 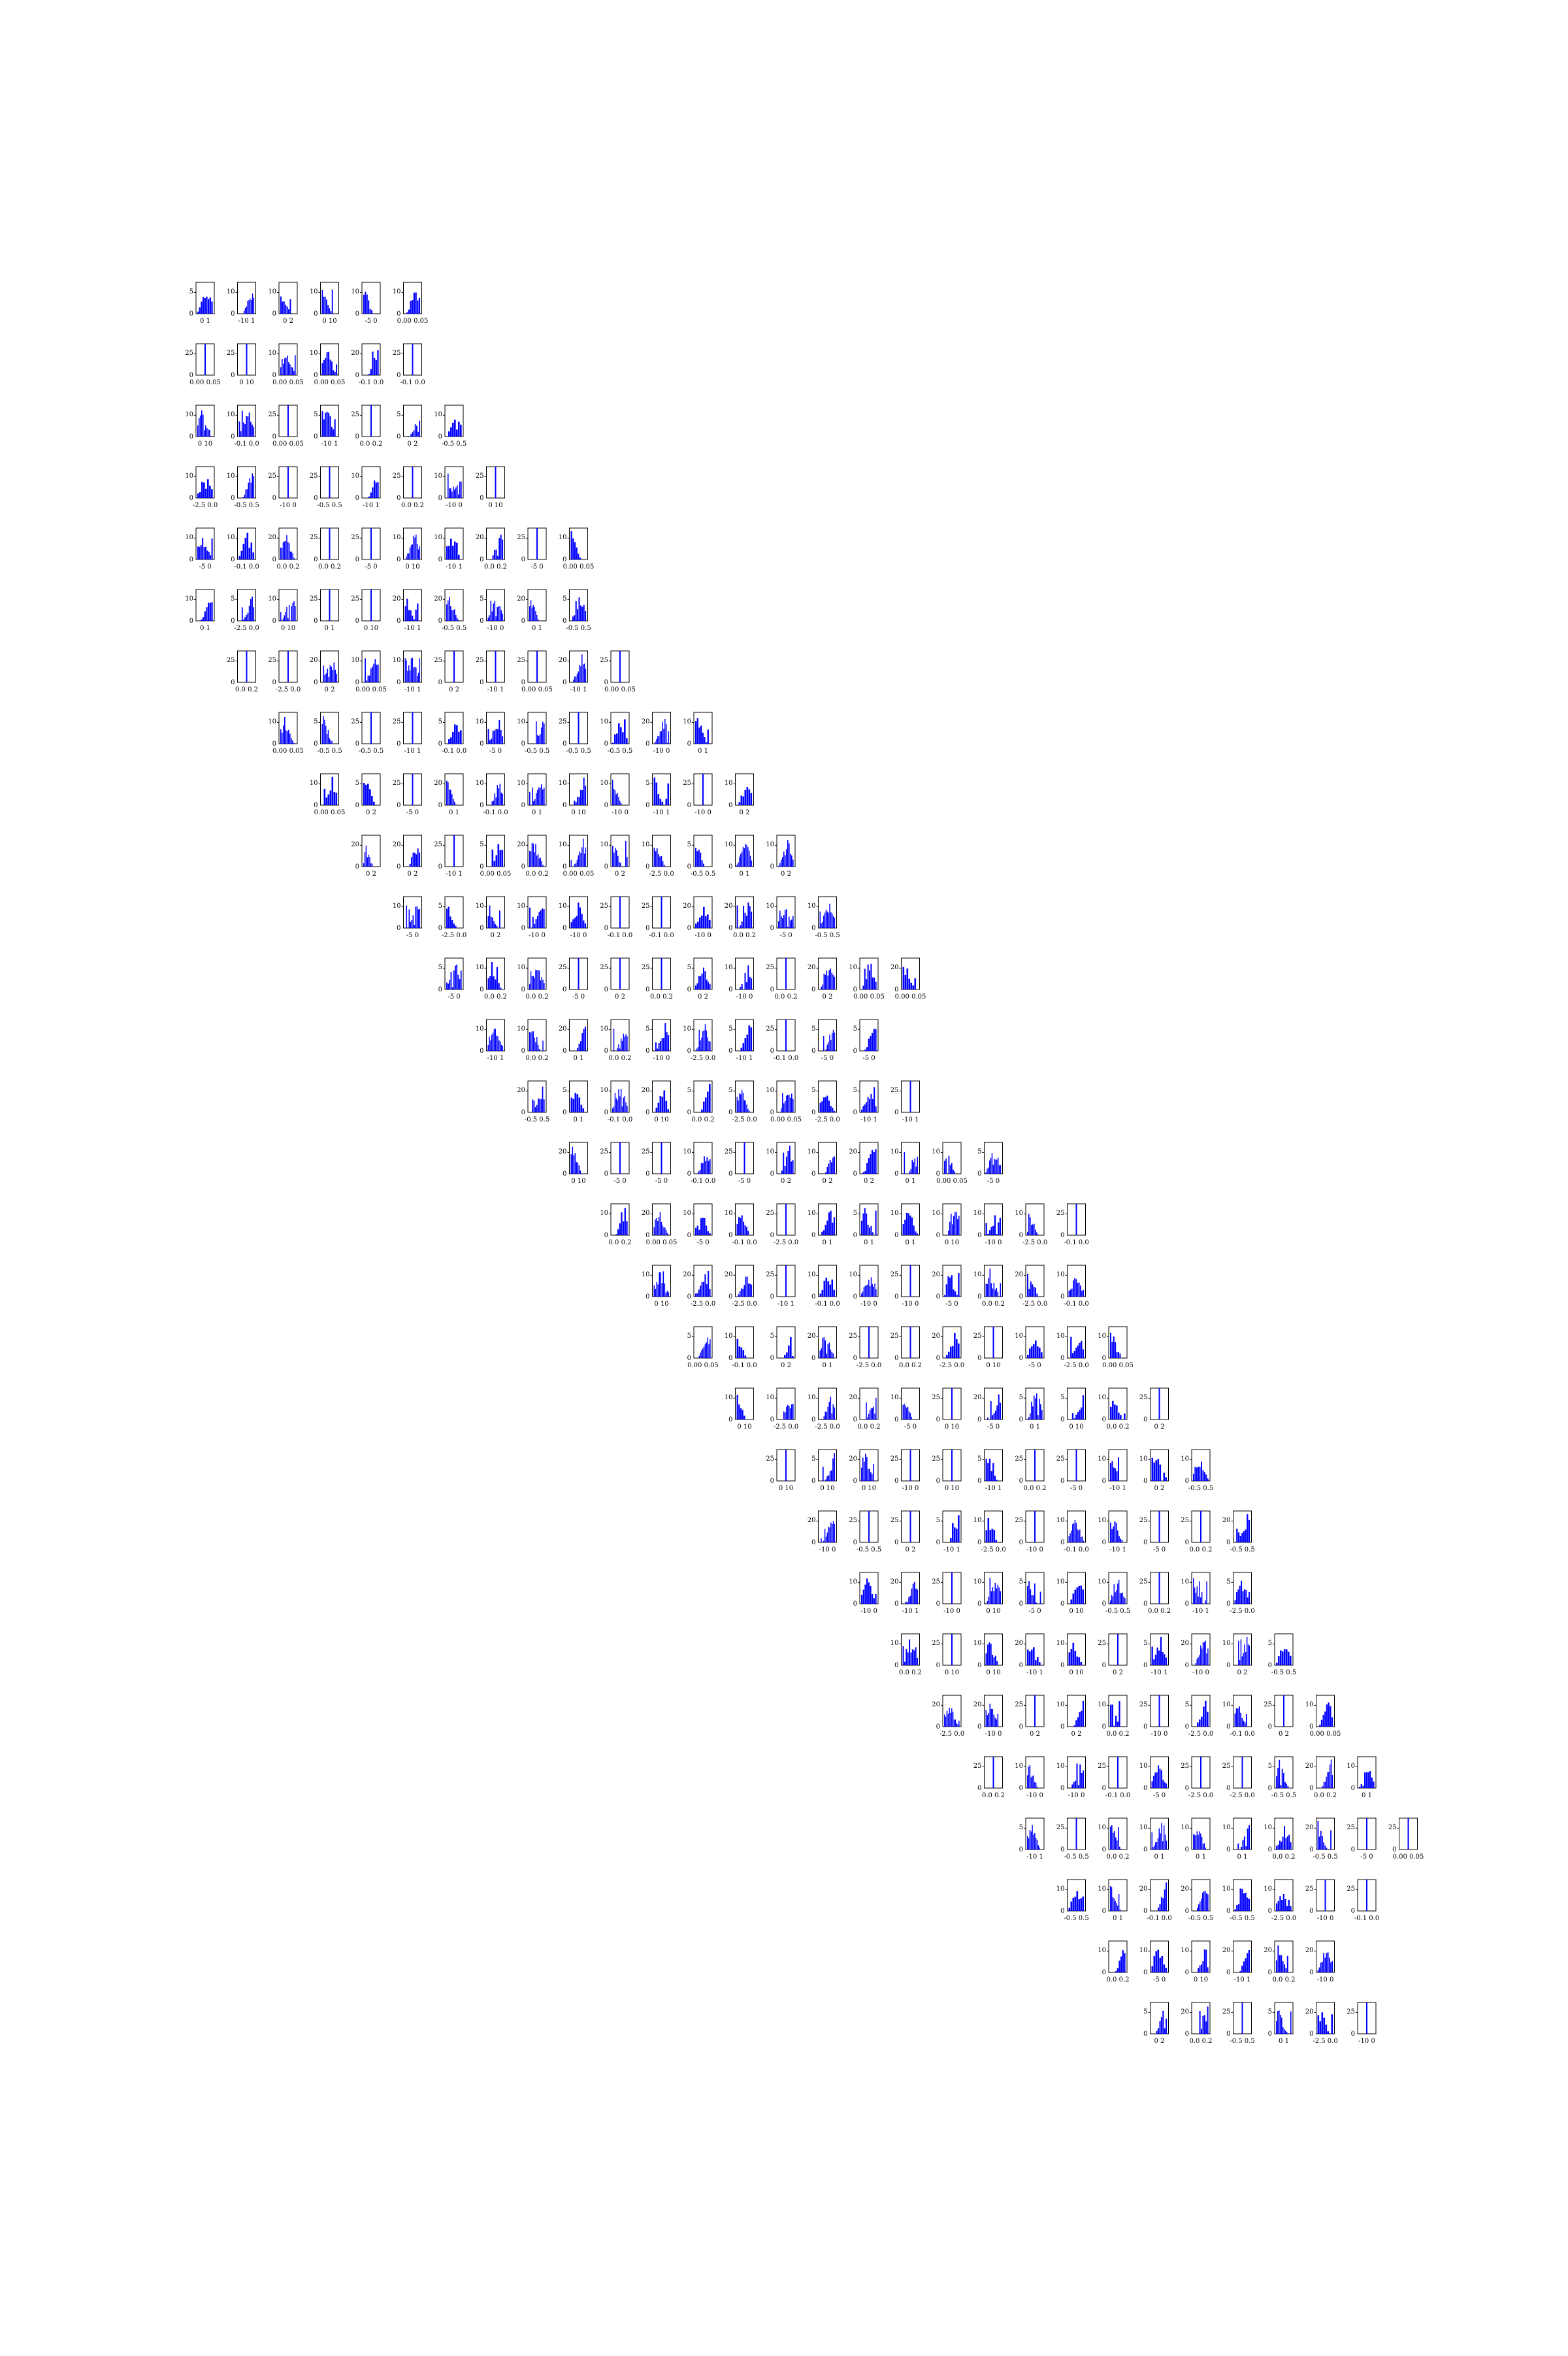 What do you see at coordinates (658, 794) in the screenshot?
I see `histogram-panel: 50-10 1` at bounding box center [658, 794].